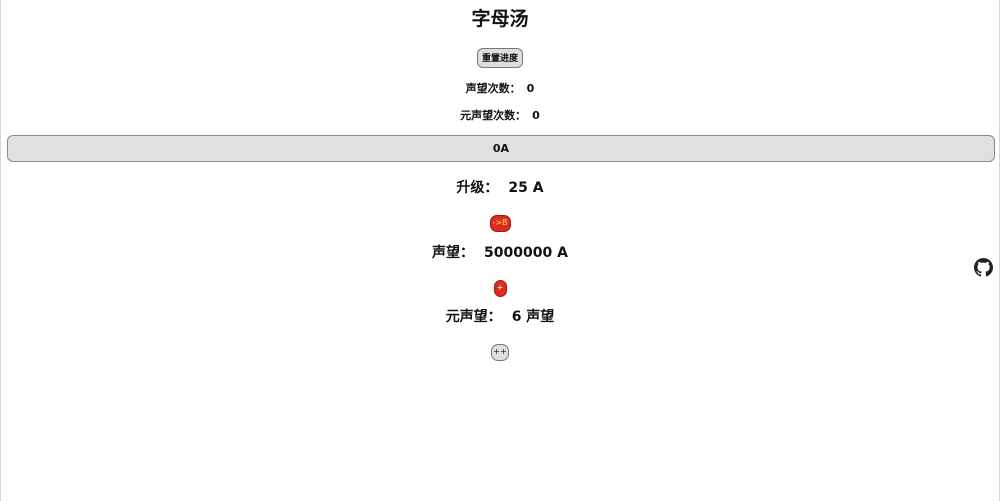 Image resolution: width=1000 pixels, height=501 pixels. I want to click on meta-prestige-count-value: 0, so click(536, 115).